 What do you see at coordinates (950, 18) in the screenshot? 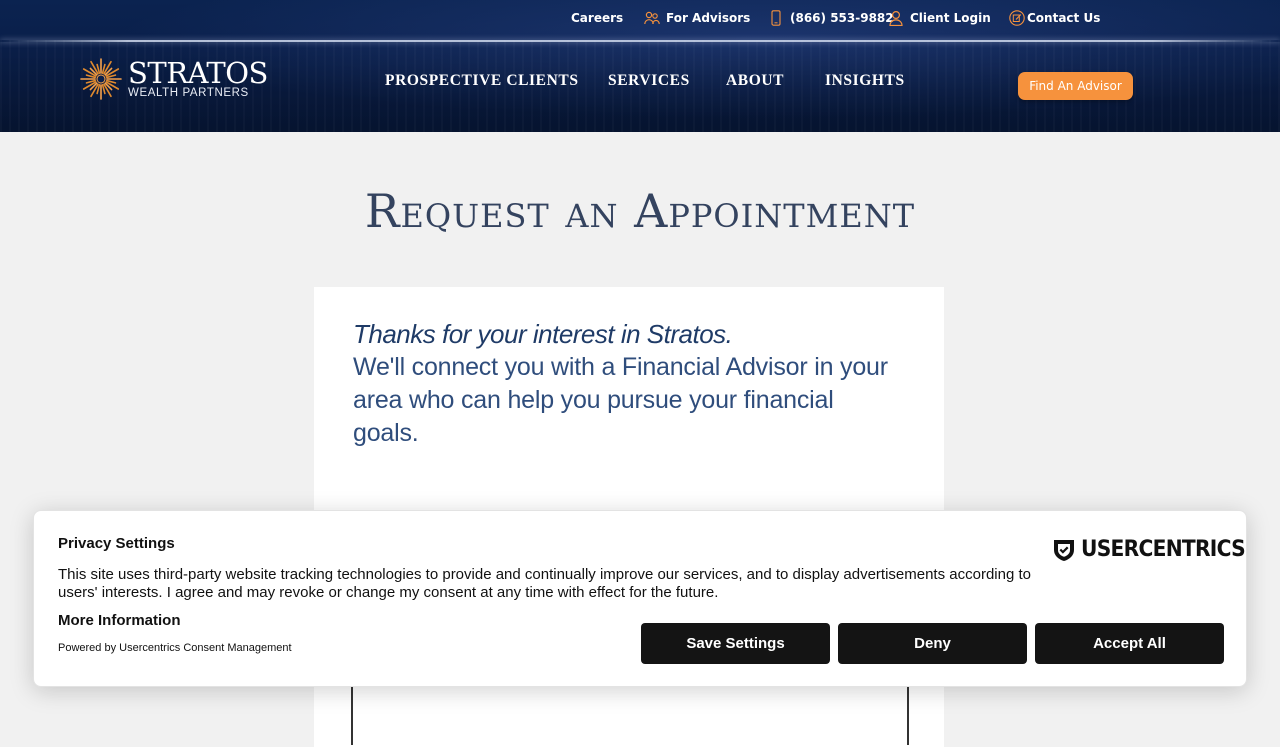
I see `client-login-label: Client Login` at bounding box center [950, 18].